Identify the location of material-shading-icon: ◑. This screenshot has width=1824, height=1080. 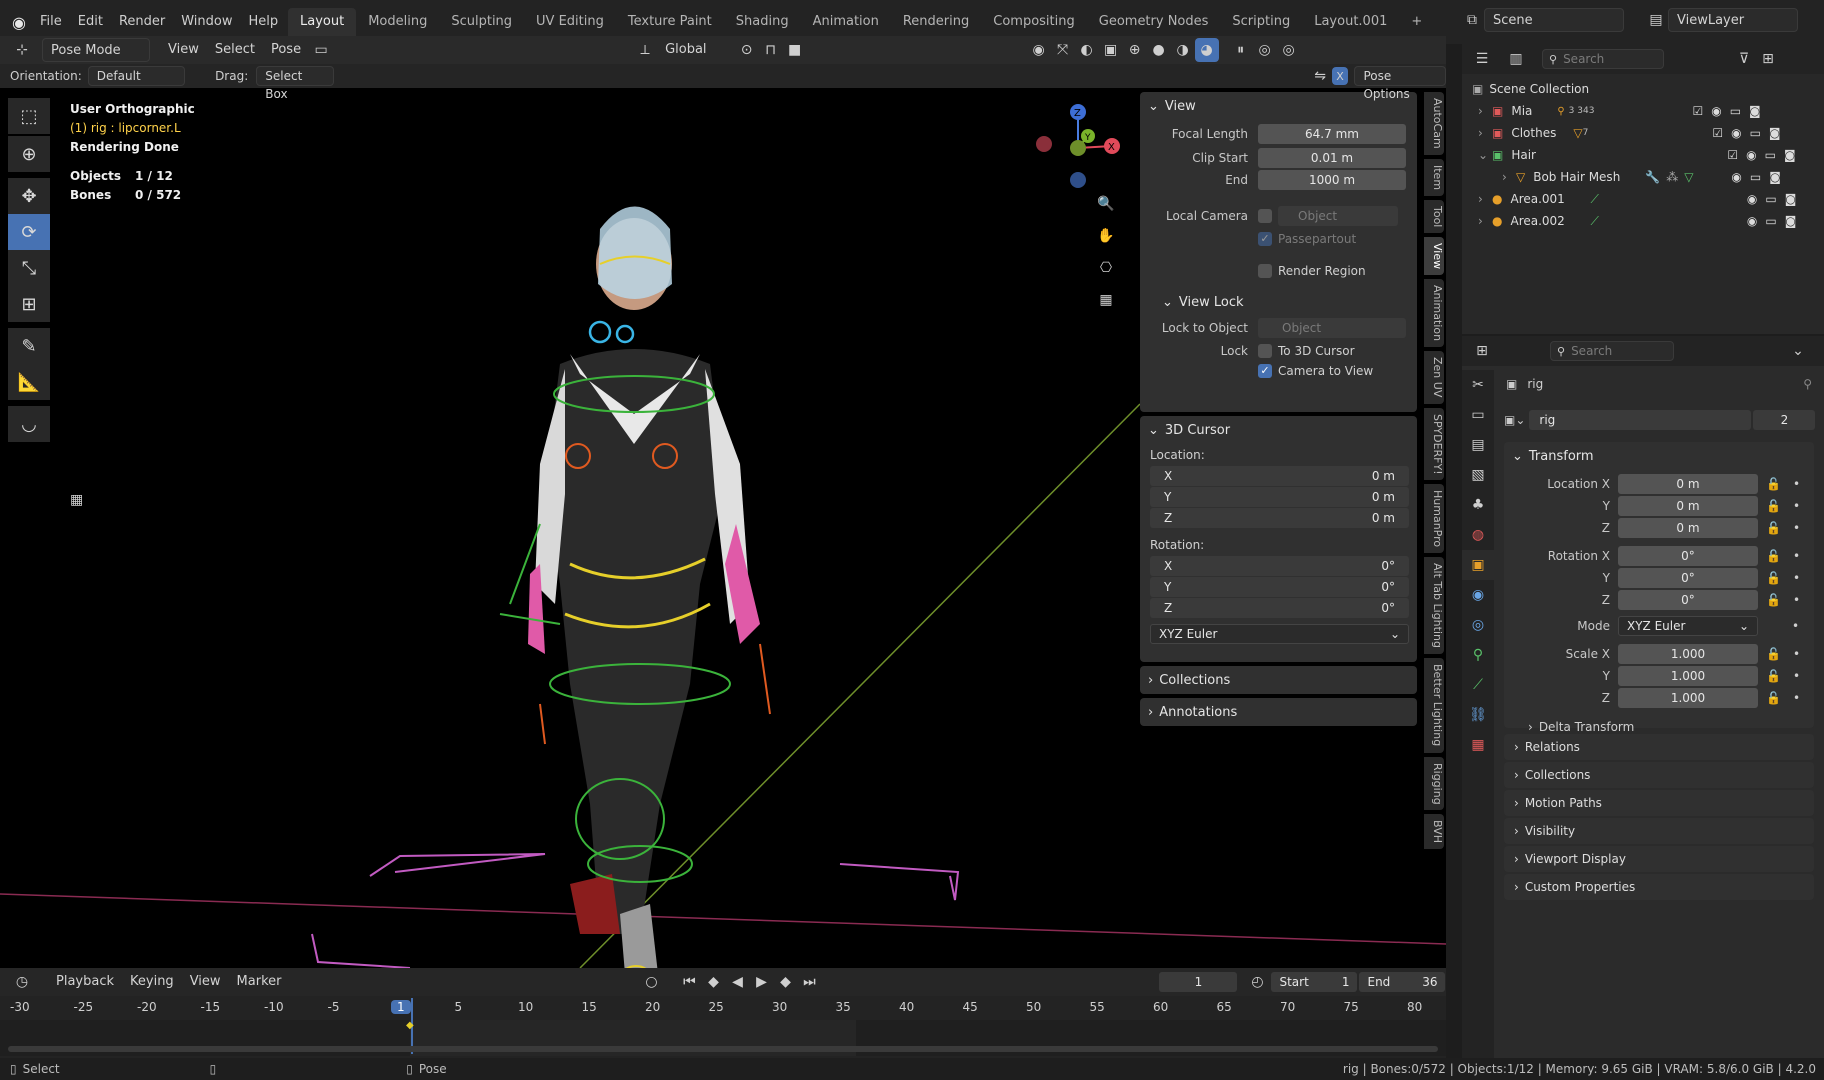
(1183, 50).